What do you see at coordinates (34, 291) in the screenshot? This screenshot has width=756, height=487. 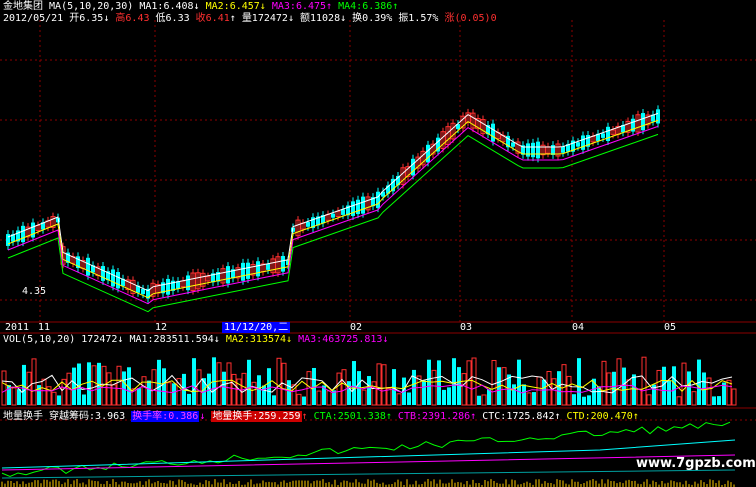 I see `price-low-marker: 4.35` at bounding box center [34, 291].